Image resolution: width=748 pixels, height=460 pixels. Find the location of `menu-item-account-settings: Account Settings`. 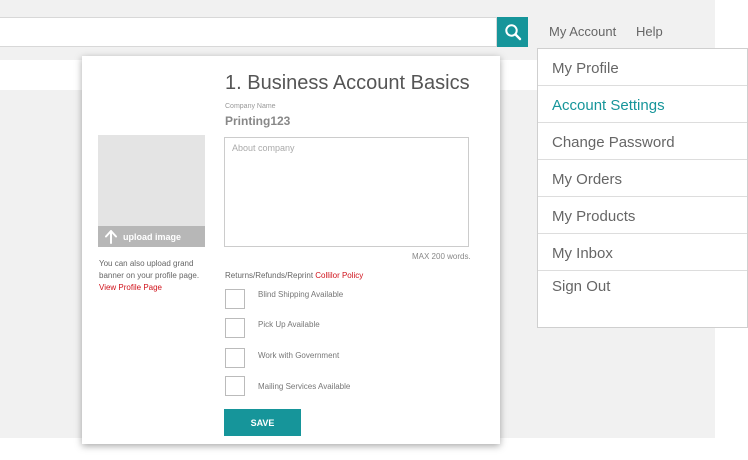

menu-item-account-settings: Account Settings is located at coordinates (642, 104).